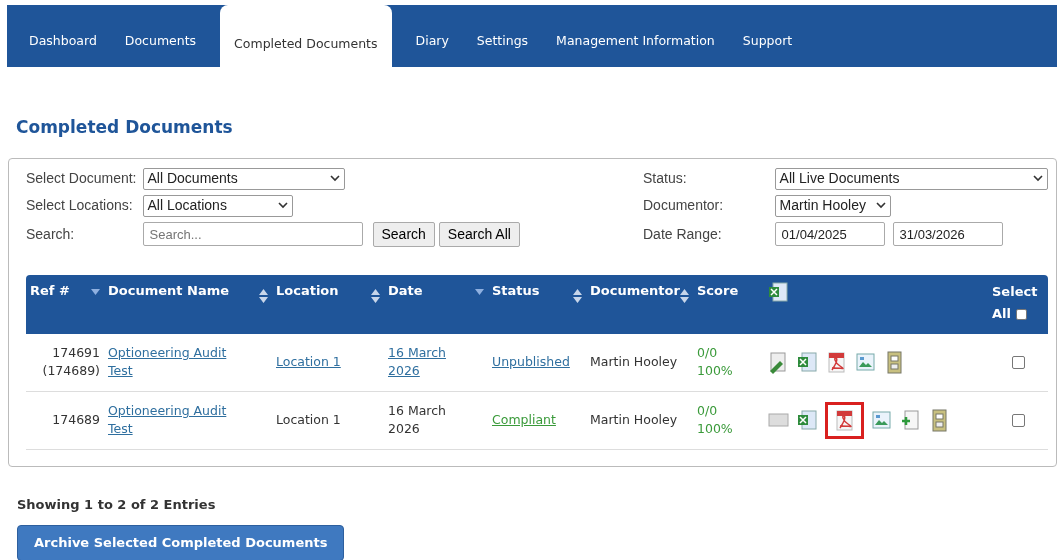 The height and width of the screenshot is (560, 1057). What do you see at coordinates (910, 420) in the screenshot?
I see `add-document-icon` at bounding box center [910, 420].